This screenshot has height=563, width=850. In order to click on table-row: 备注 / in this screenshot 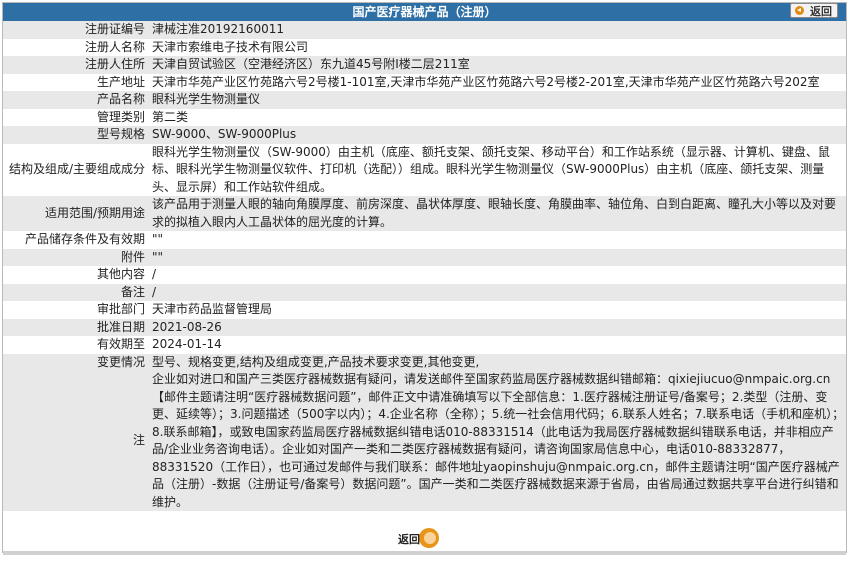, I will do `click(424, 292)`.